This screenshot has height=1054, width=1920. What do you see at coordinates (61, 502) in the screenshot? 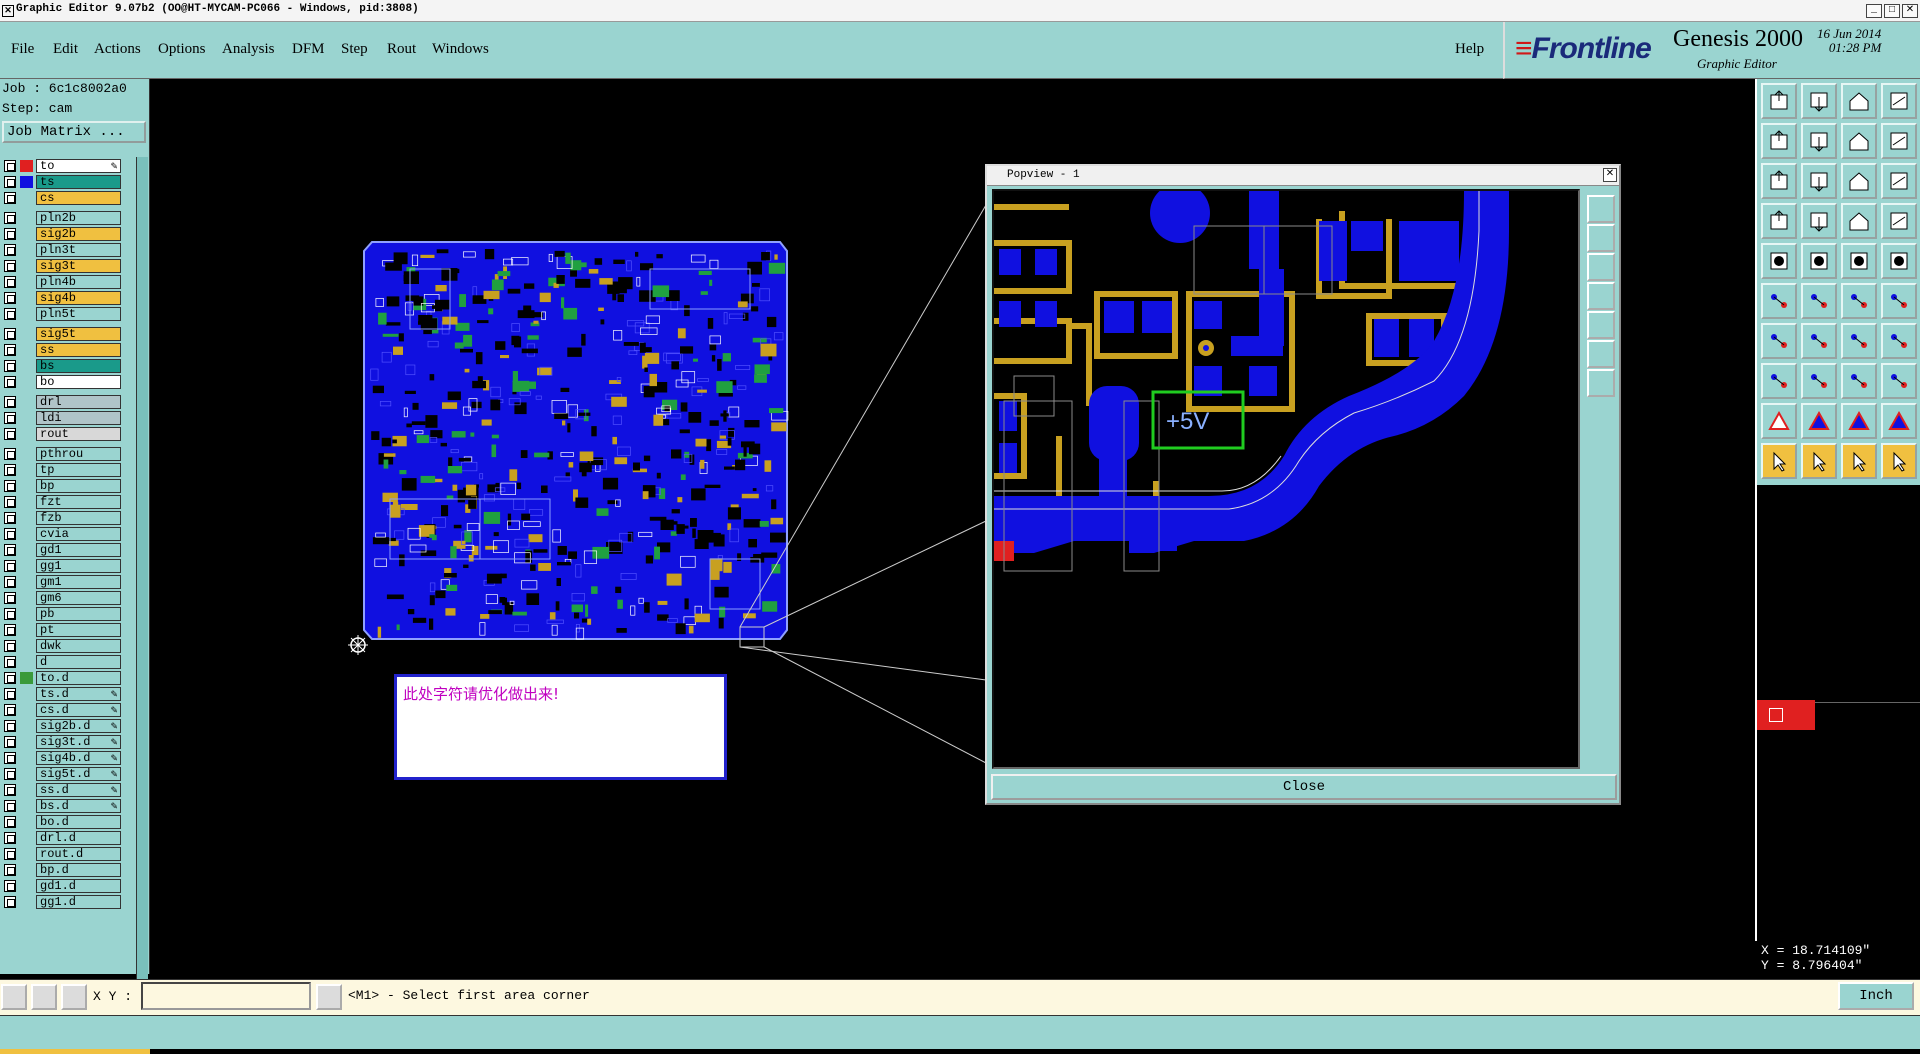
I see `layer-row: fzt` at bounding box center [61, 502].